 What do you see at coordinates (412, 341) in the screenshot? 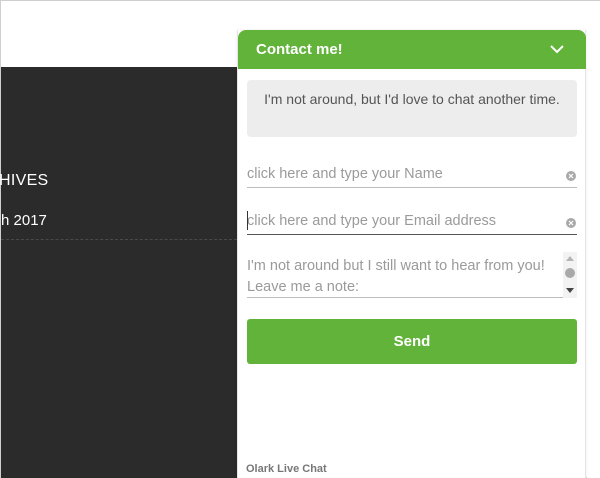
I see `send-button: Send` at bounding box center [412, 341].